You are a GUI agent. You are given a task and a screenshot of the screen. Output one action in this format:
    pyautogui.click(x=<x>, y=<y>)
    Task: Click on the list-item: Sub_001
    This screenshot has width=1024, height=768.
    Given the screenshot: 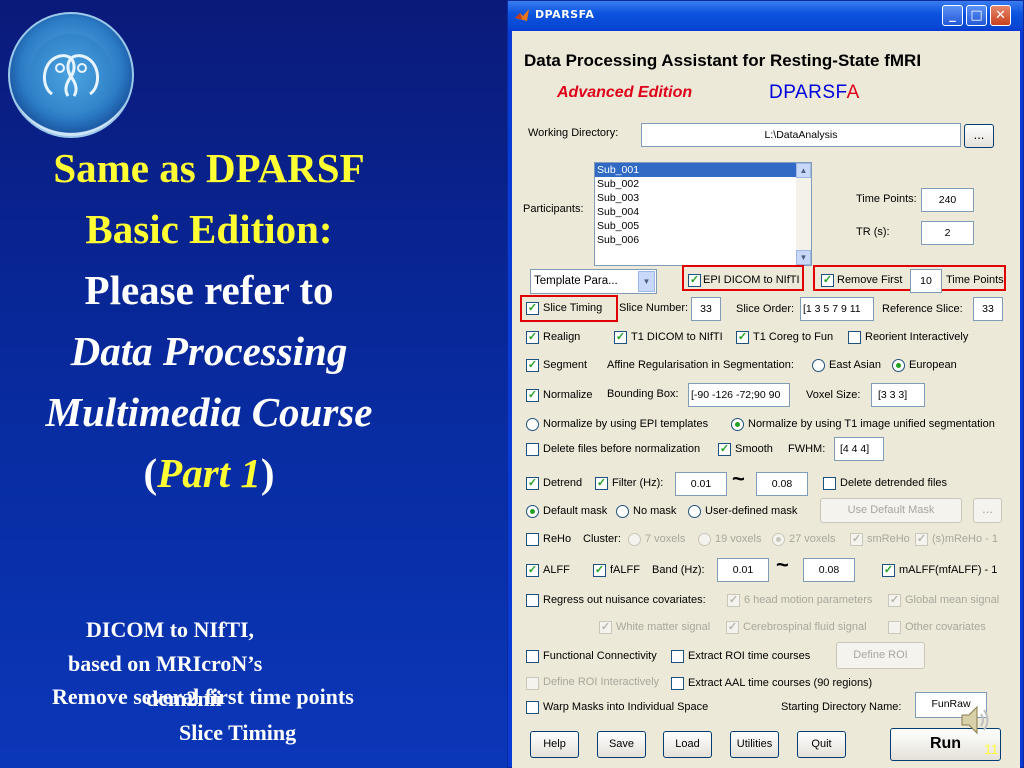 What is the action you would take?
    pyautogui.click(x=703, y=170)
    